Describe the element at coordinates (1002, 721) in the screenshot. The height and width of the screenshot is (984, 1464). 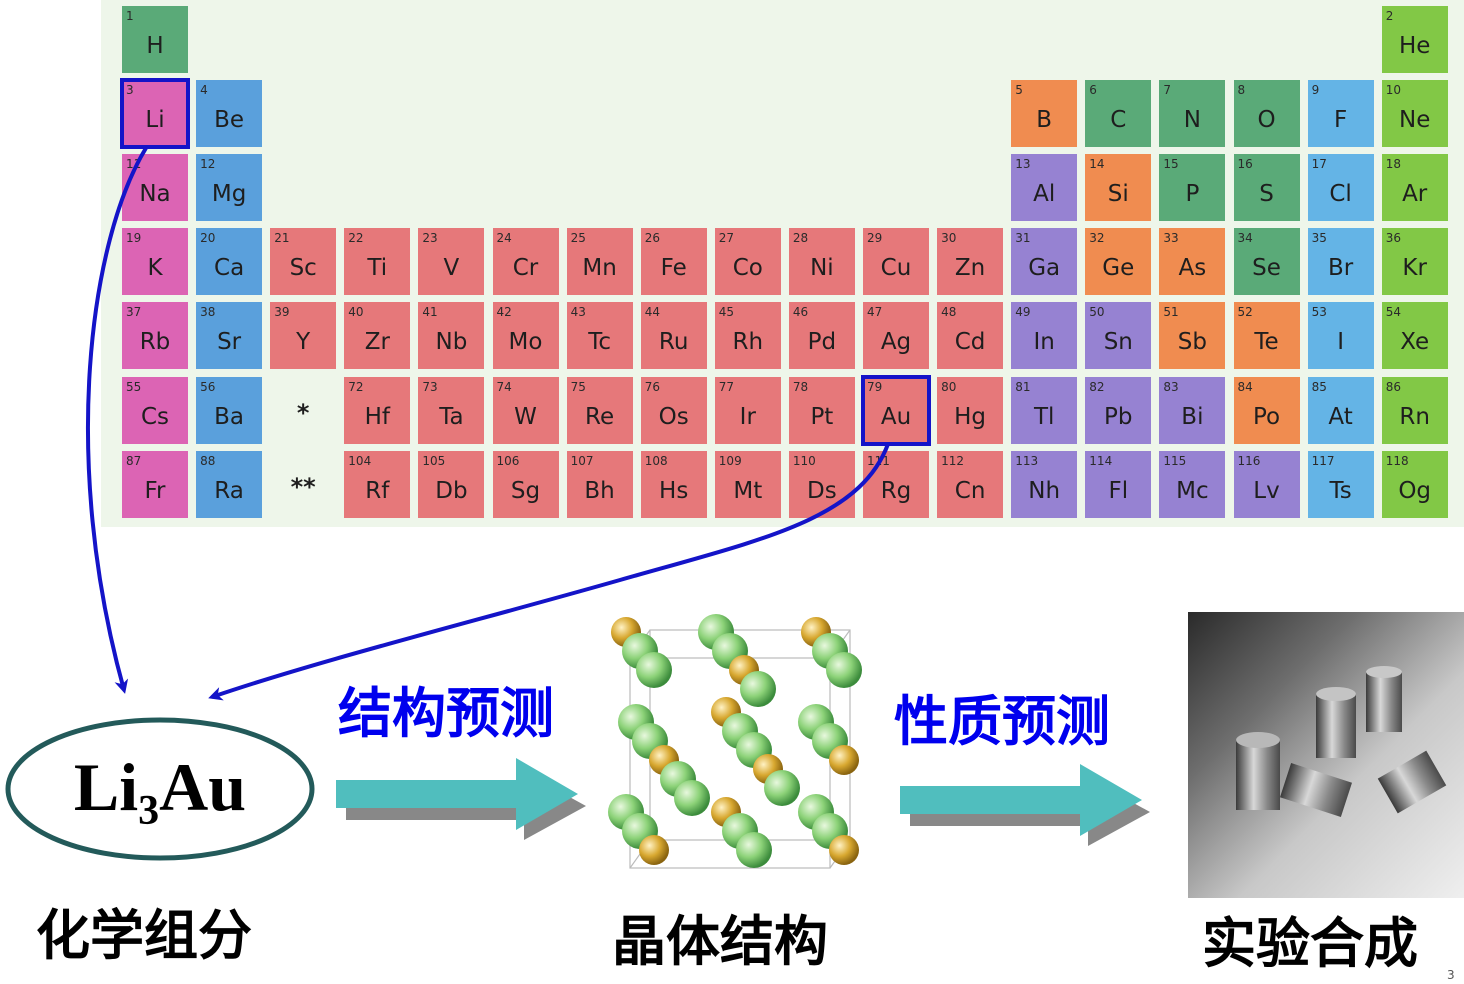
I see `property-prediction-label: 性质预测` at that location.